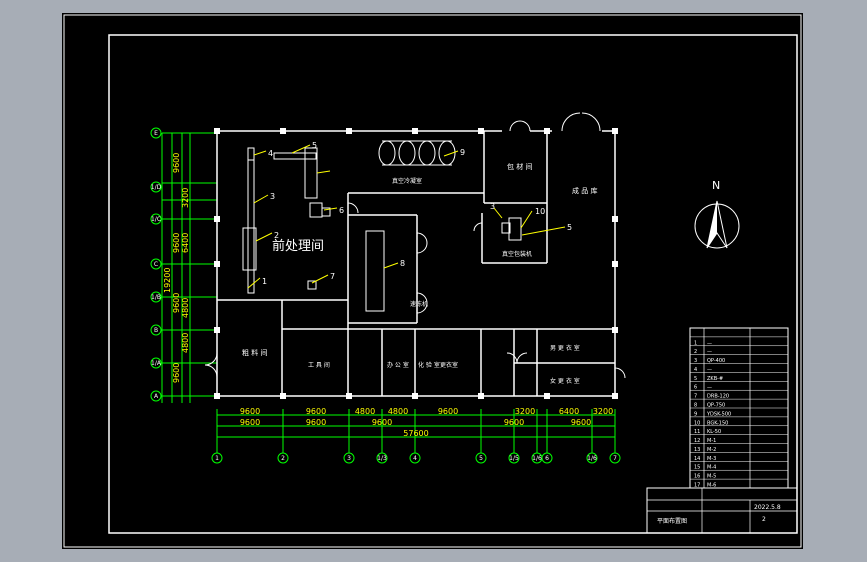  I want to click on axis-label-x: 7, so click(615, 458).